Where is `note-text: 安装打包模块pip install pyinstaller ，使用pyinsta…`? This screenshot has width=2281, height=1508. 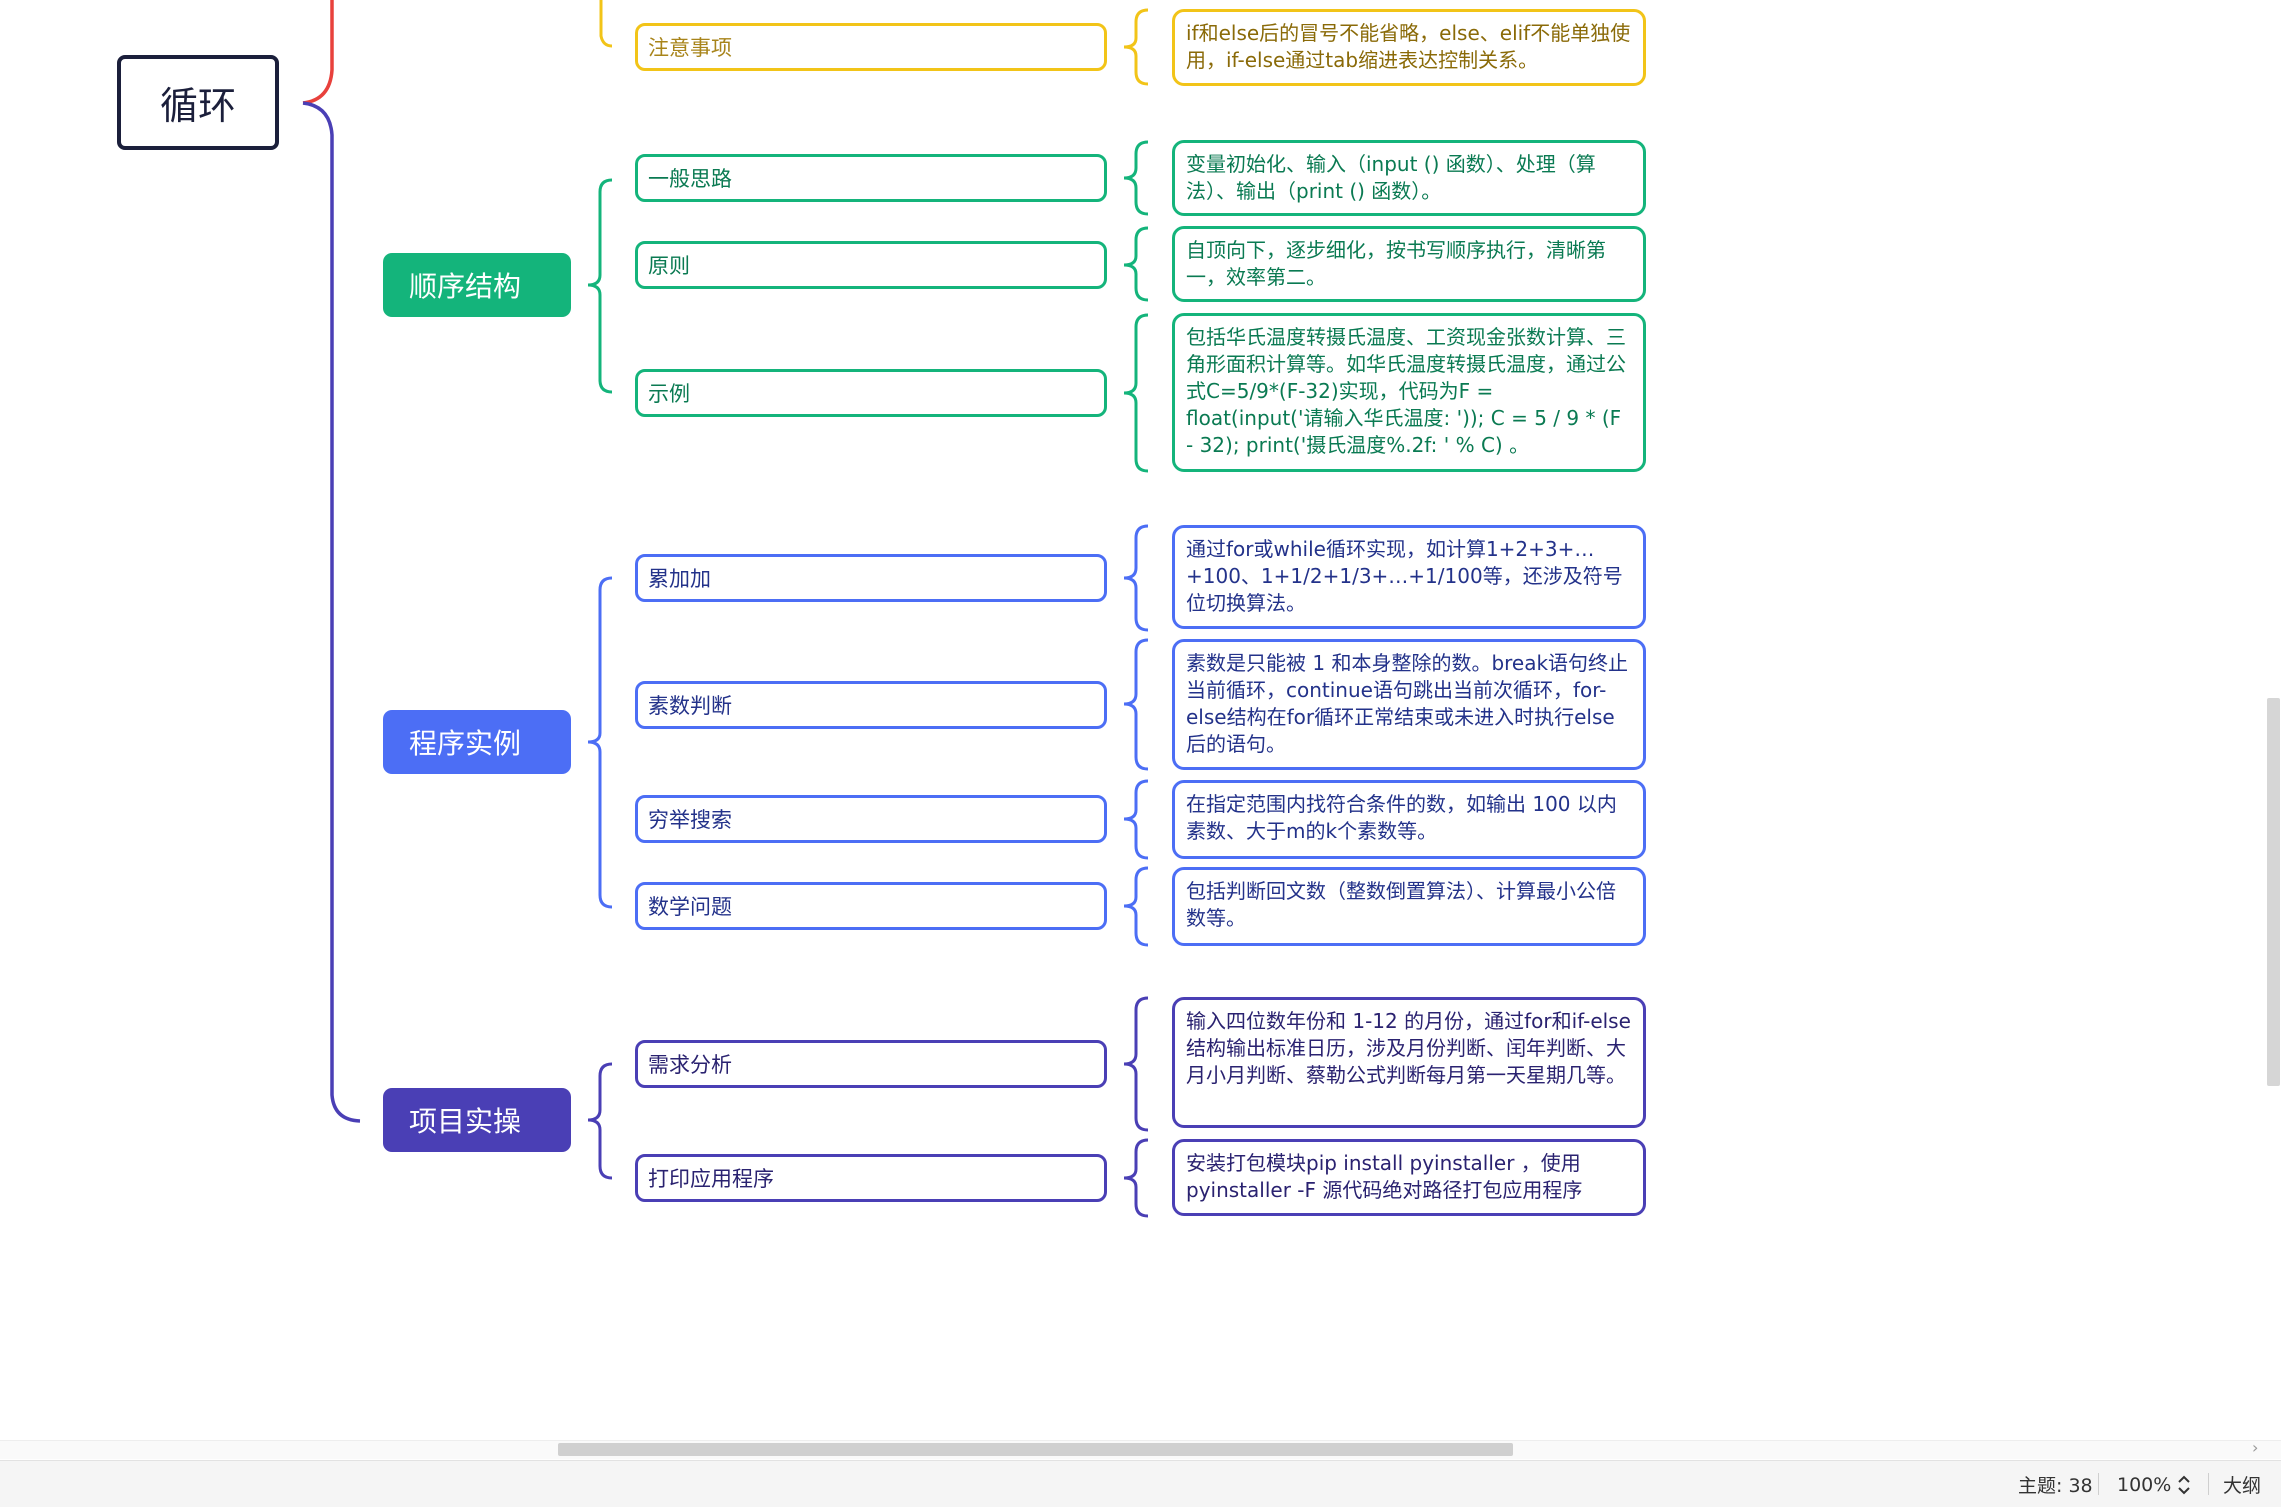
note-text: 安装打包模块pip install pyinstaller ，使用pyinsta… is located at coordinates (1384, 1176).